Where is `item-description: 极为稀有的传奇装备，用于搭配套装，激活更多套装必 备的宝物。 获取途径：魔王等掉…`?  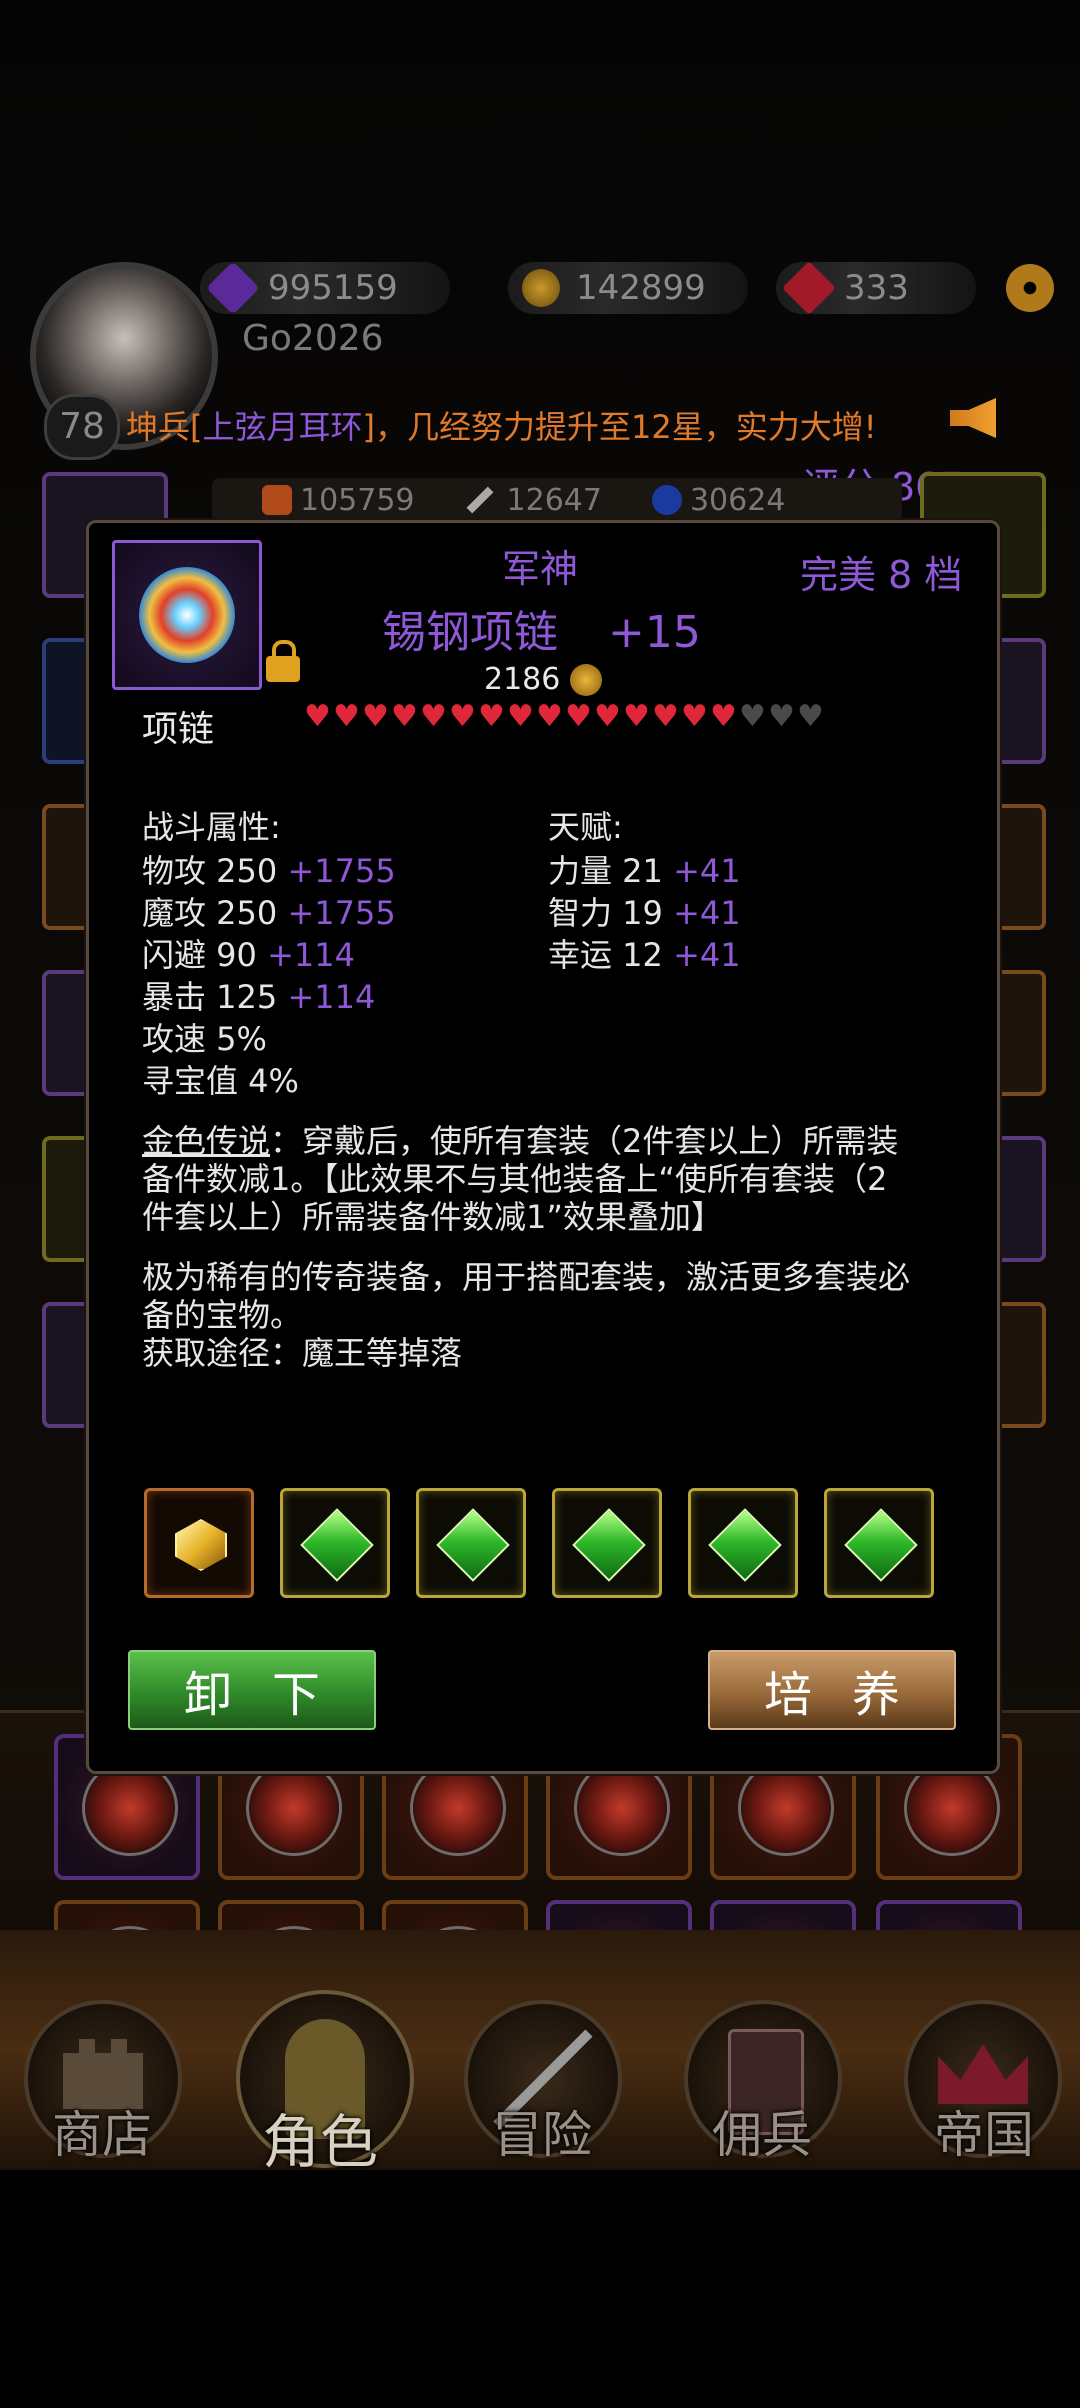 item-description: 极为稀有的传奇装备，用于搭配套装，激活更多套装必 备的宝物。 获取途径：魔王等掉… is located at coordinates (526, 1315).